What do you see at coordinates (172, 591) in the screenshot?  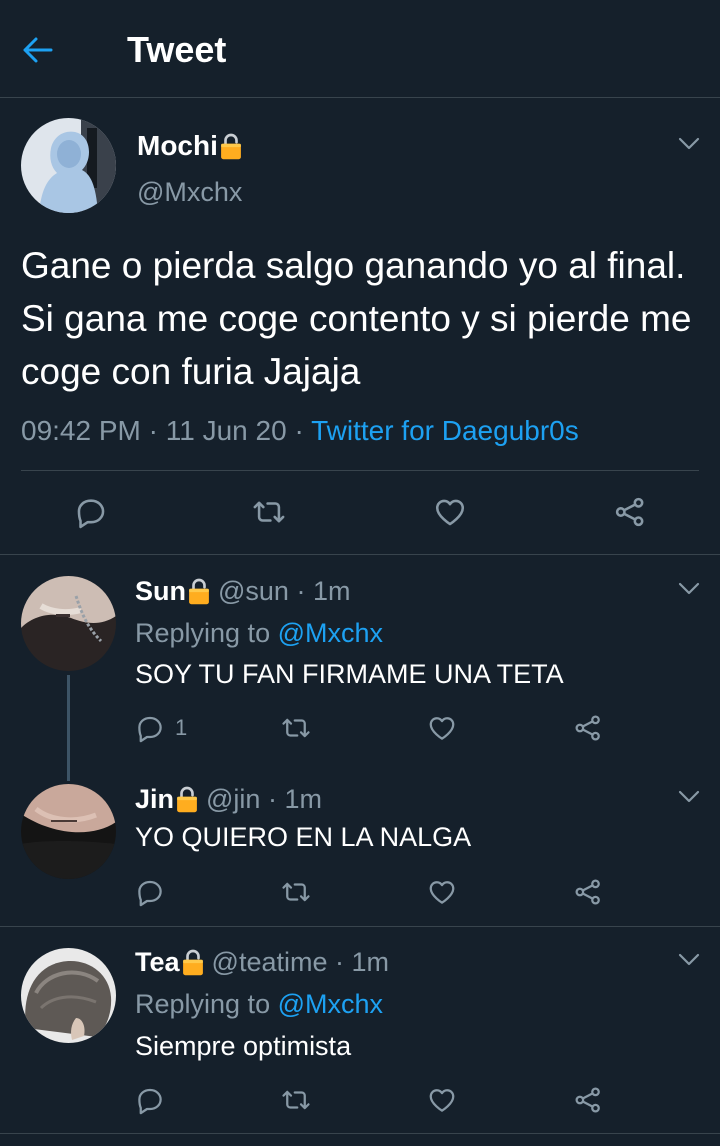 I see `user-name: Sun` at bounding box center [172, 591].